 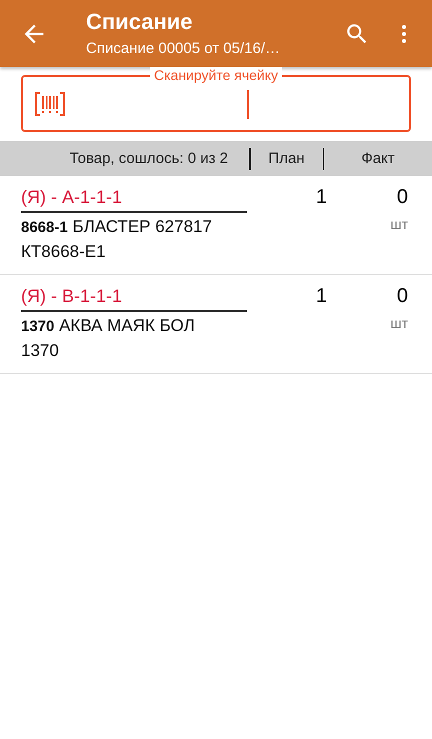 I want to click on field-label: Сканируйте ячейку, so click(x=216, y=75).